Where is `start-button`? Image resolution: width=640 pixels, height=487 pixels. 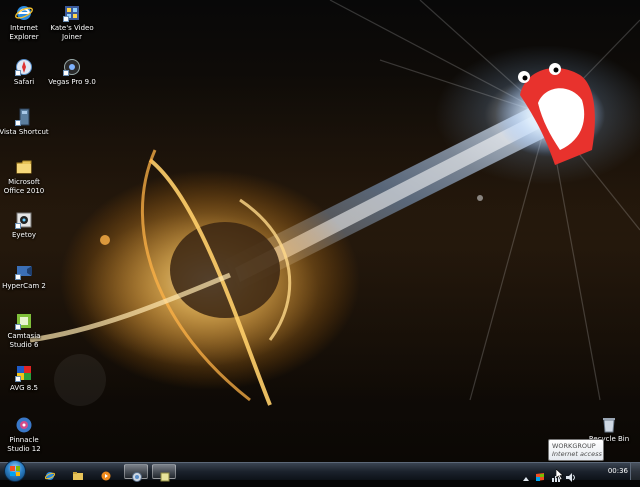 start-button is located at coordinates (15, 471).